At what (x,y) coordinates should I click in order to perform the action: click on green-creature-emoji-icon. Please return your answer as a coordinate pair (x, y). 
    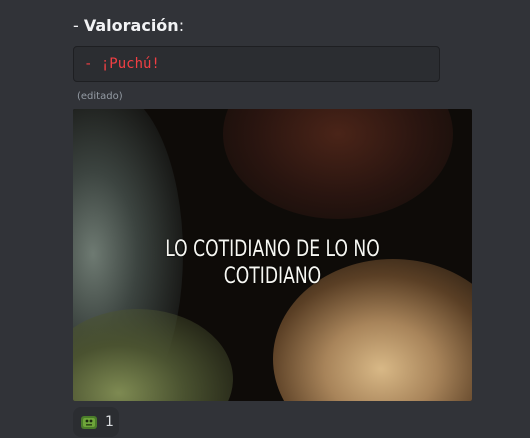
    Looking at the image, I should click on (89, 422).